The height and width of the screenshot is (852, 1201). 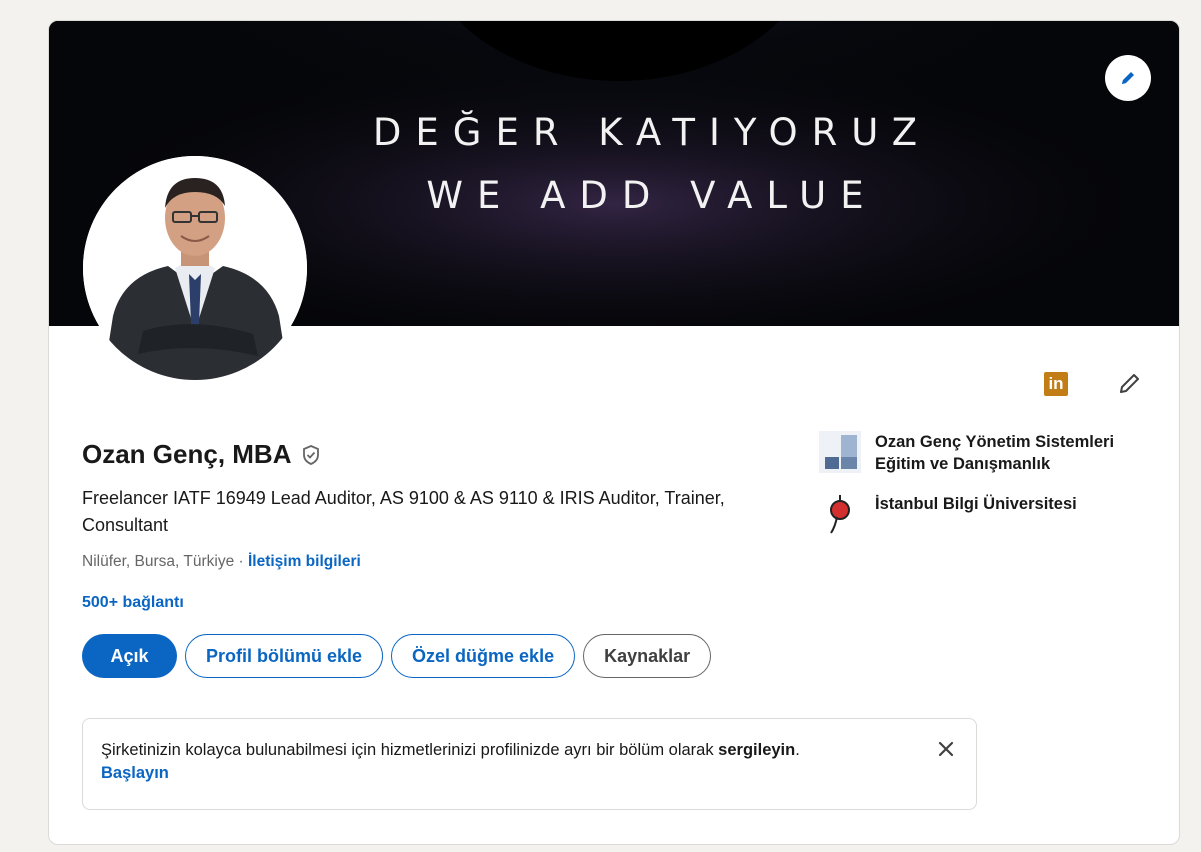 What do you see at coordinates (284, 656) in the screenshot?
I see `add-profile-section-button: Profil bölümü ekle` at bounding box center [284, 656].